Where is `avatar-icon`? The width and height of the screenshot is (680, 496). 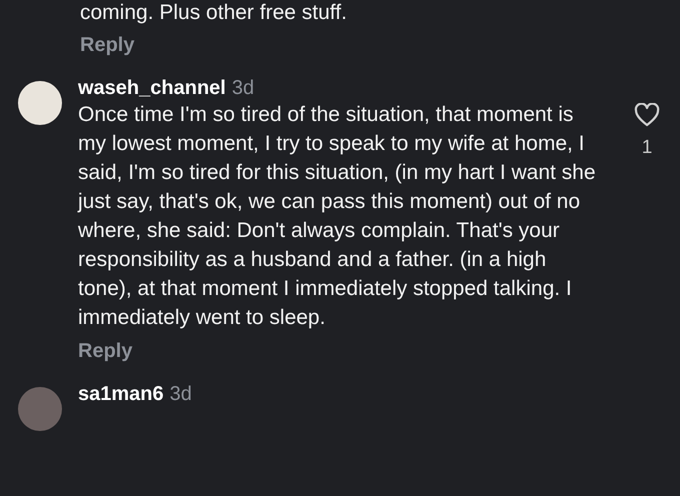 avatar-icon is located at coordinates (40, 103).